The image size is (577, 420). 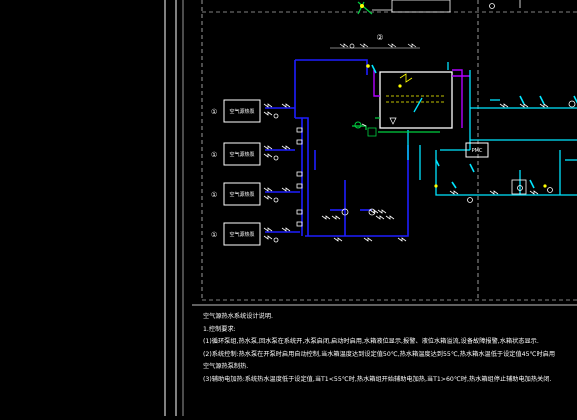 What do you see at coordinates (456, 126) in the screenshot?
I see `sensor-tags` at bounding box center [456, 126].